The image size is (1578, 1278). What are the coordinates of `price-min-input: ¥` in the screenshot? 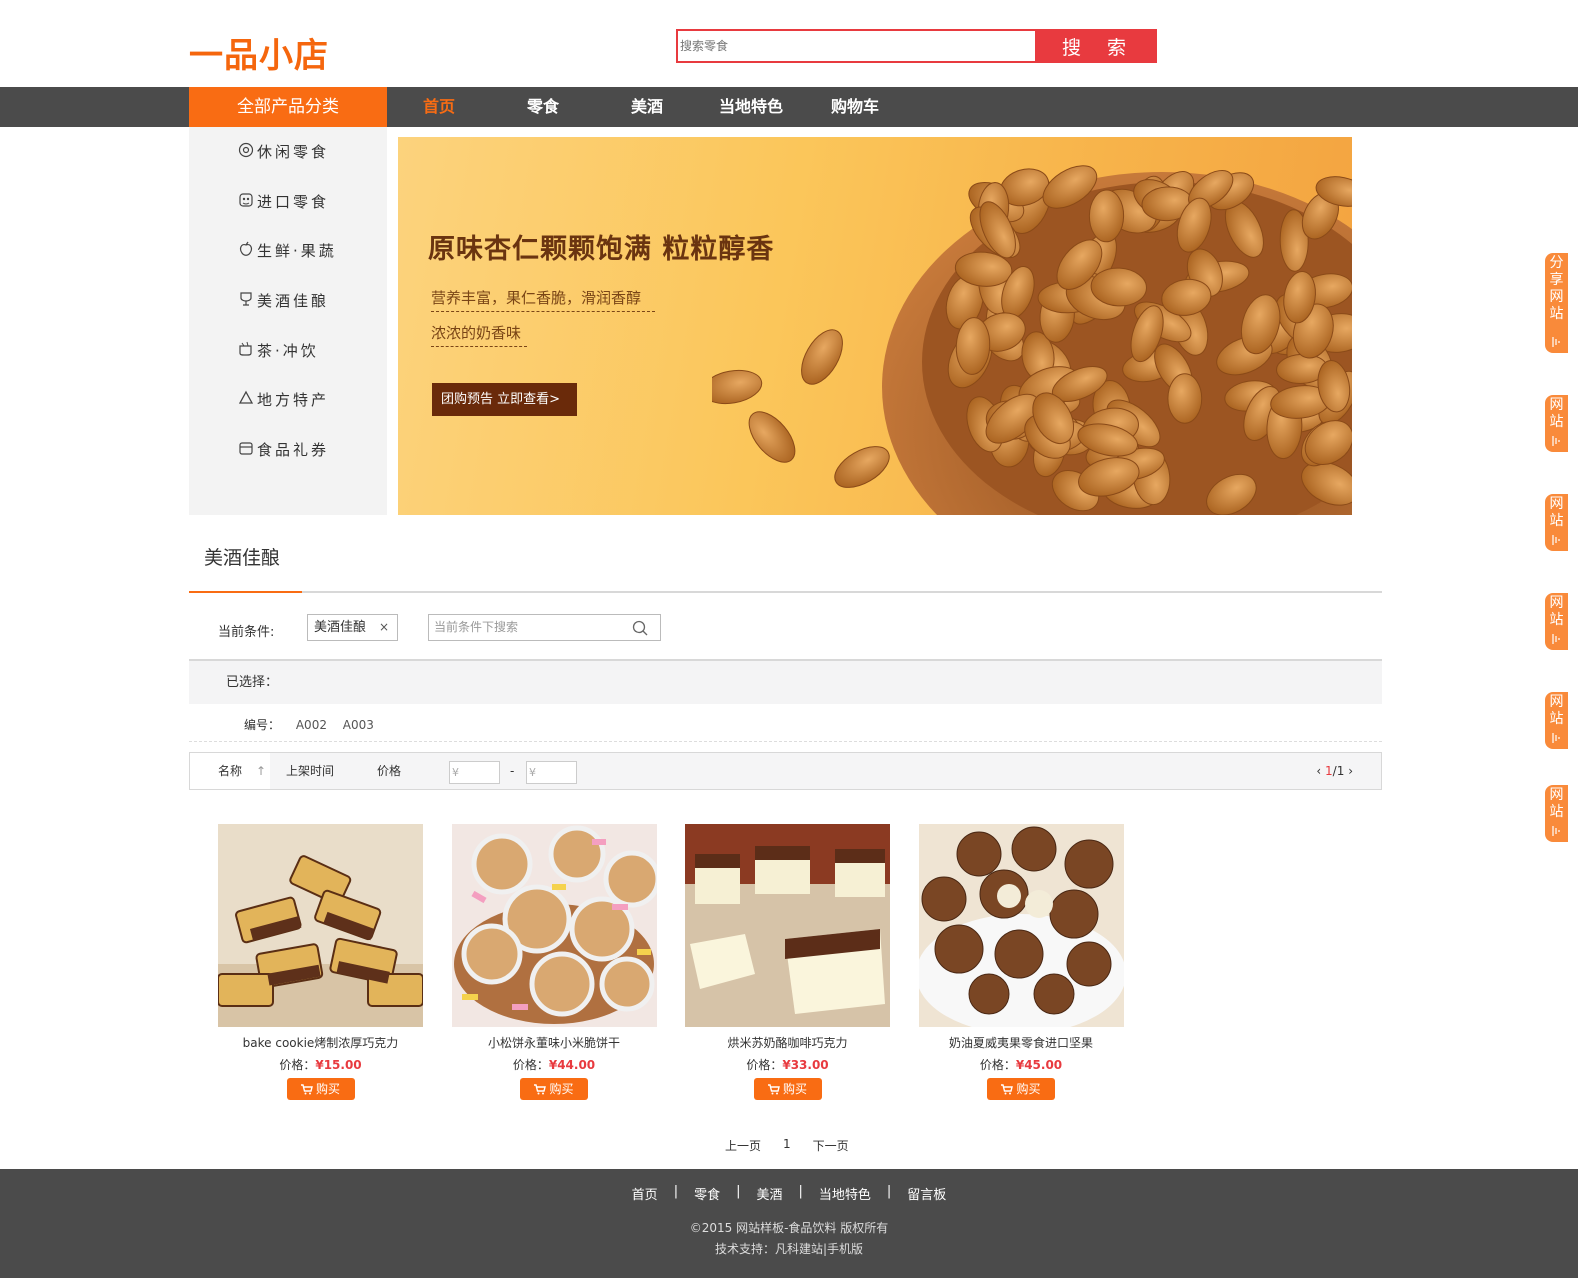 It's located at (474, 772).